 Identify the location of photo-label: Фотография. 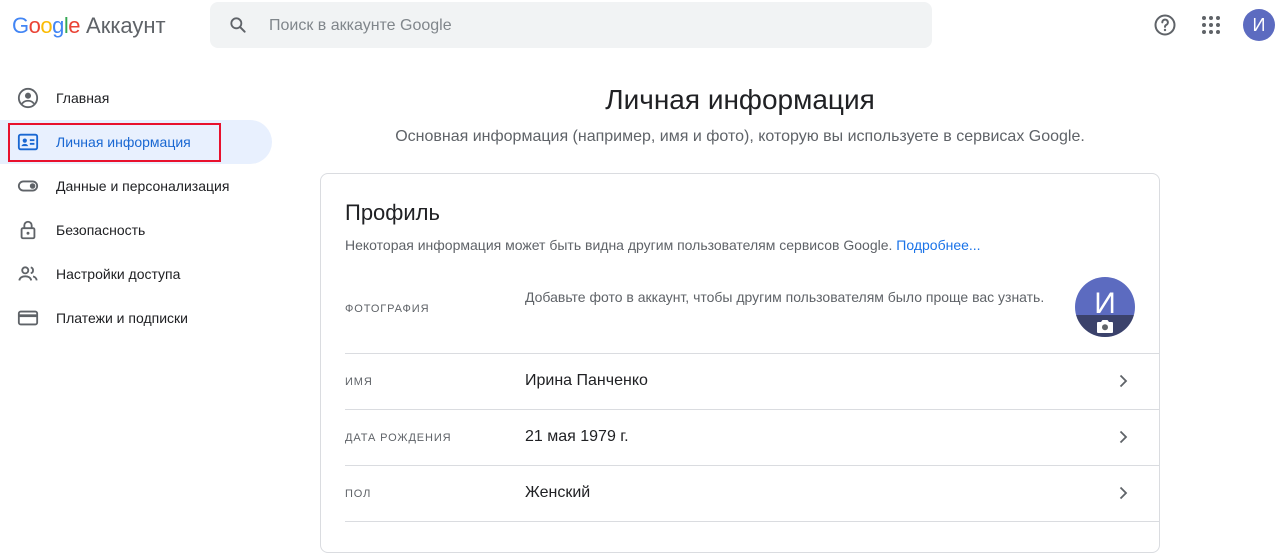
(387, 309).